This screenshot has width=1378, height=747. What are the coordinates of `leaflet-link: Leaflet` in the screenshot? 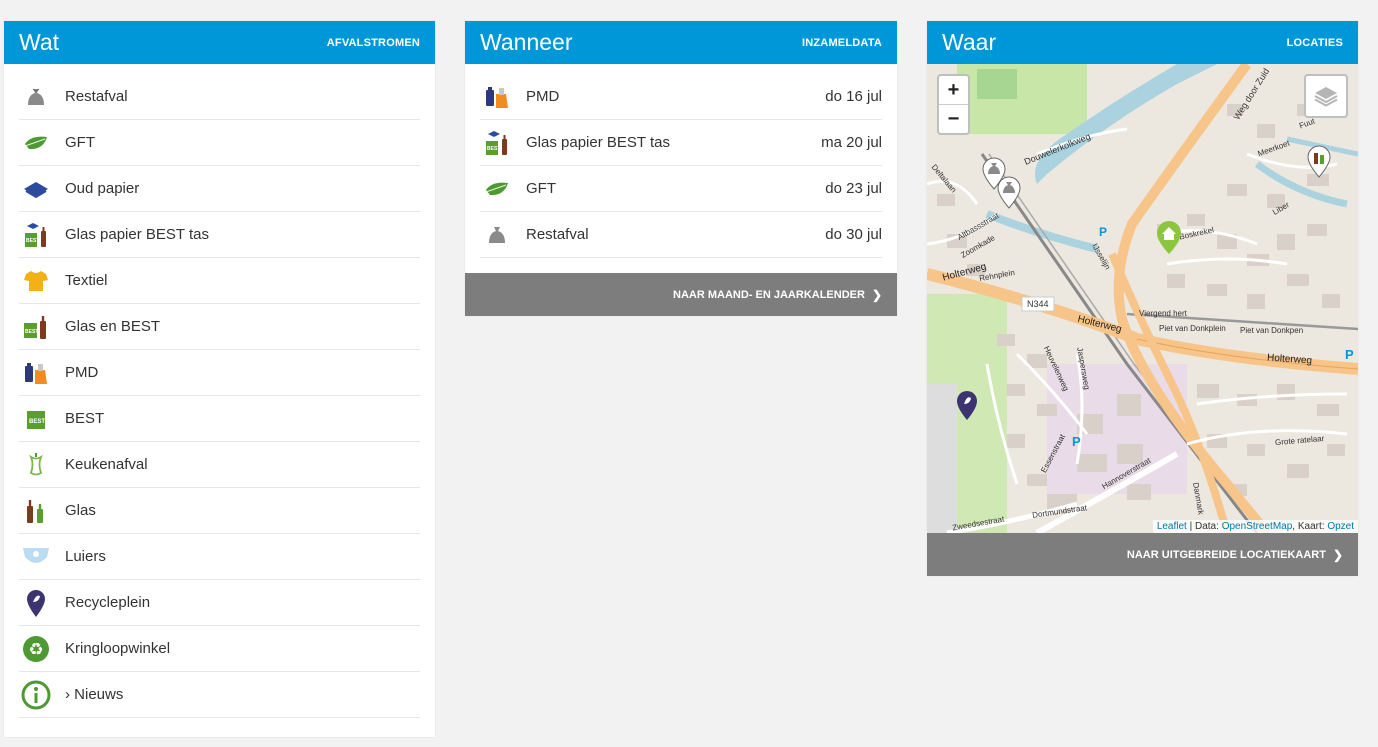 It's located at (1172, 526).